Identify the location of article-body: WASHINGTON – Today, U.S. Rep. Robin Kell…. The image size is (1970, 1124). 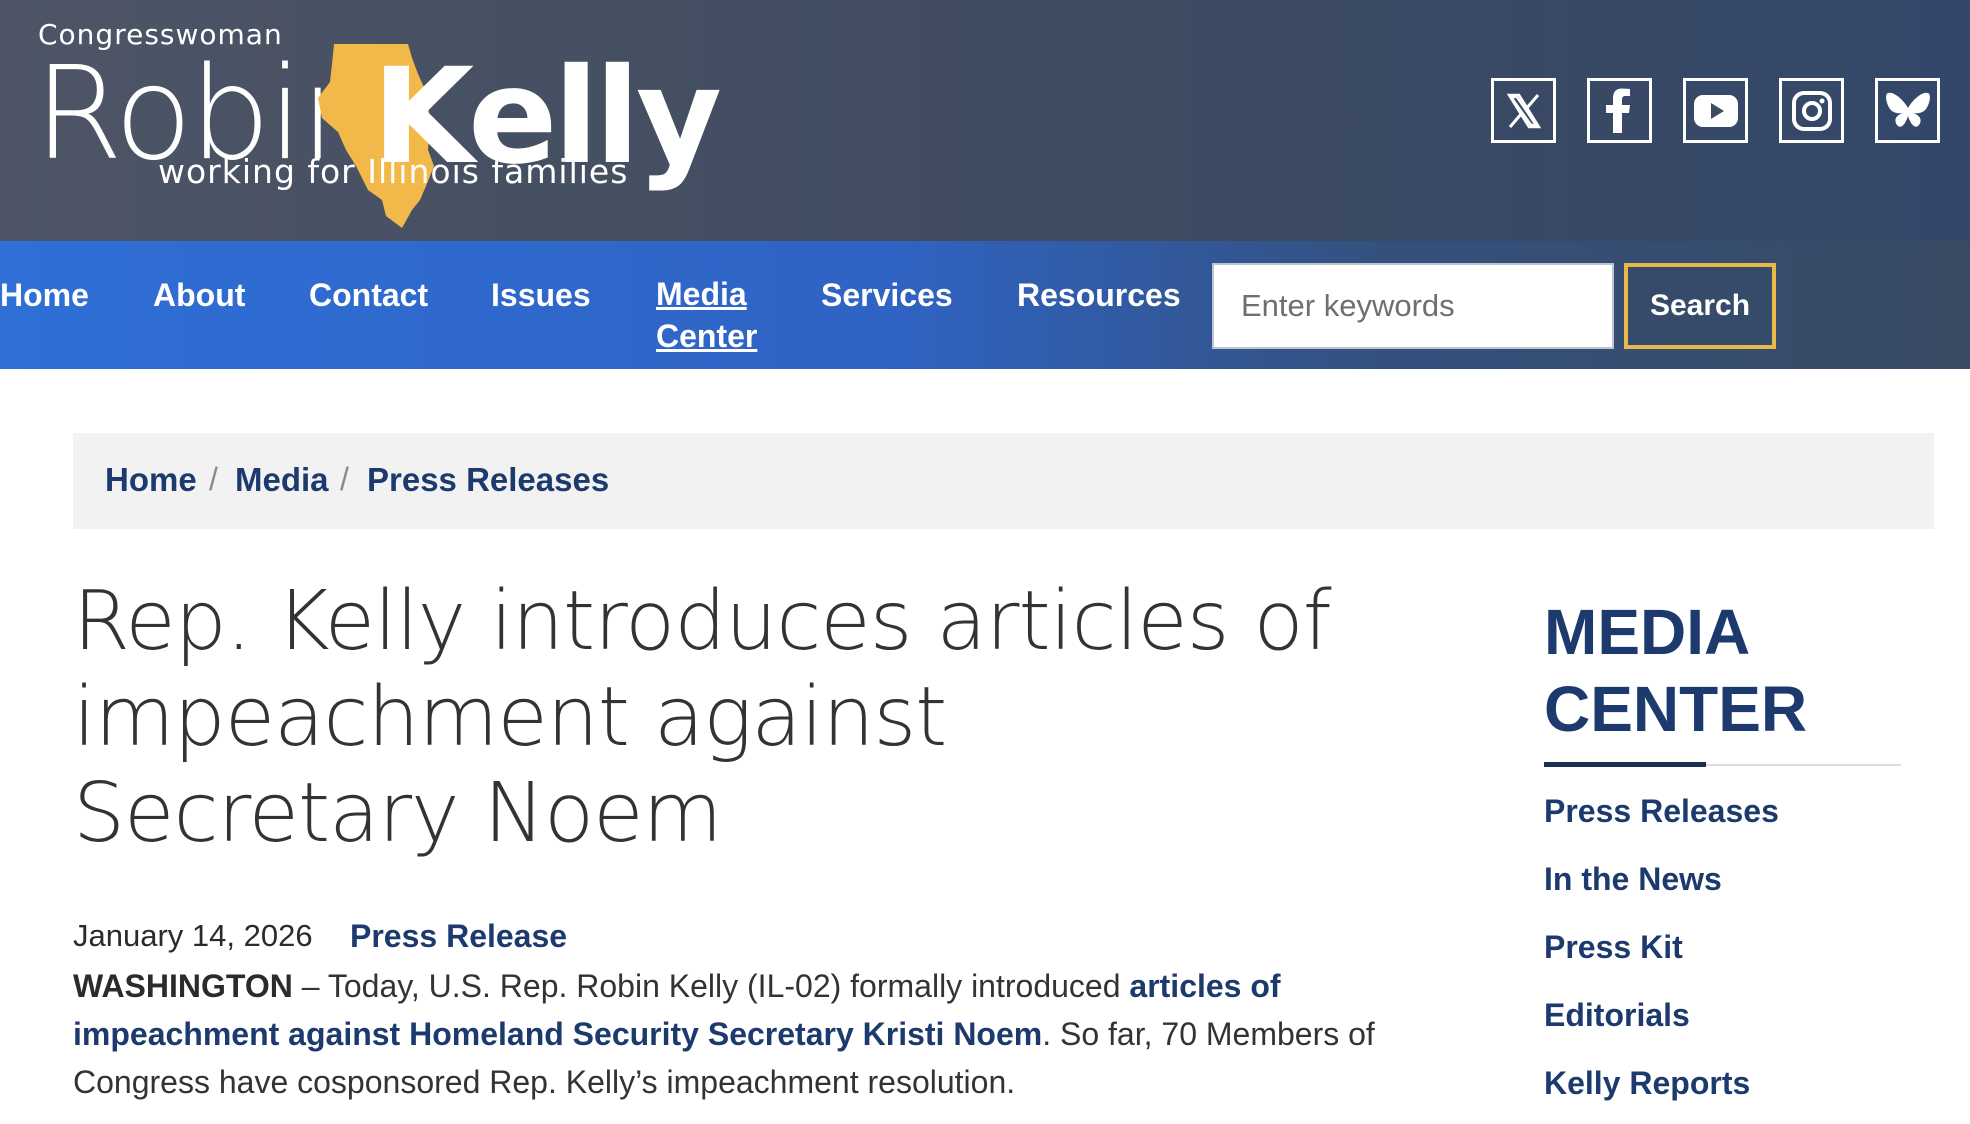
(738, 1034).